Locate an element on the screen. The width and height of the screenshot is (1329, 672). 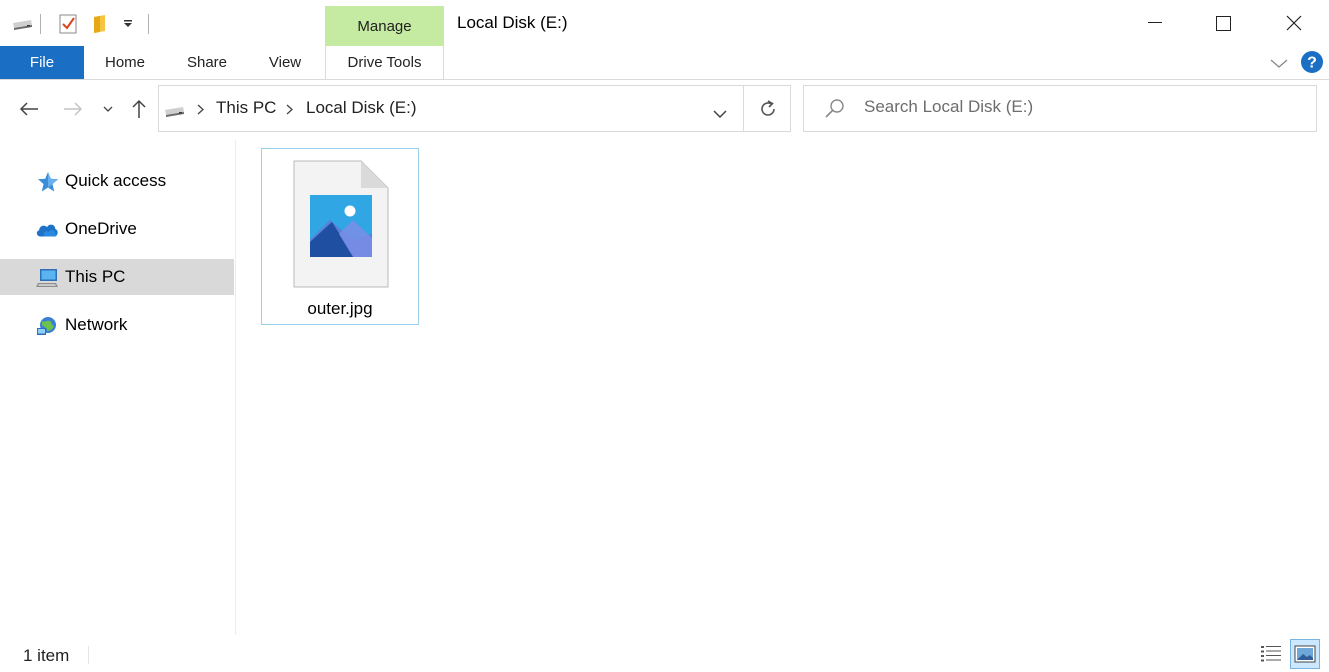
sidebar-item-label: This PC is located at coordinates (95, 276).